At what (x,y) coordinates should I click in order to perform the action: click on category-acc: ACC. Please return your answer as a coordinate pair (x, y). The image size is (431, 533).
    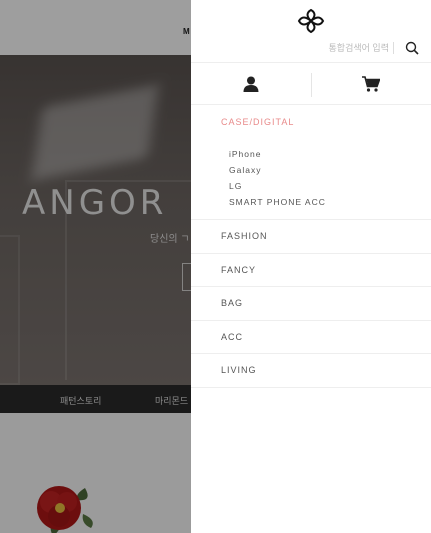
    Looking at the image, I should click on (311, 337).